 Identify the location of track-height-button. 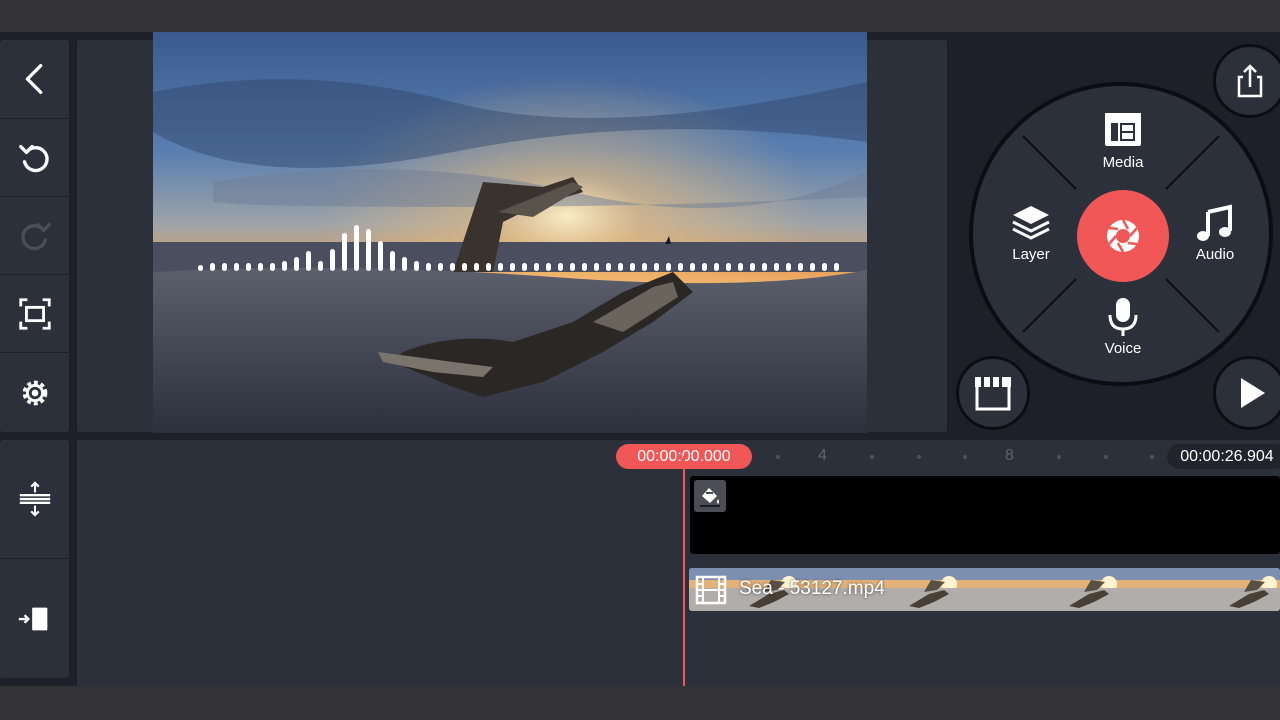
(34, 499).